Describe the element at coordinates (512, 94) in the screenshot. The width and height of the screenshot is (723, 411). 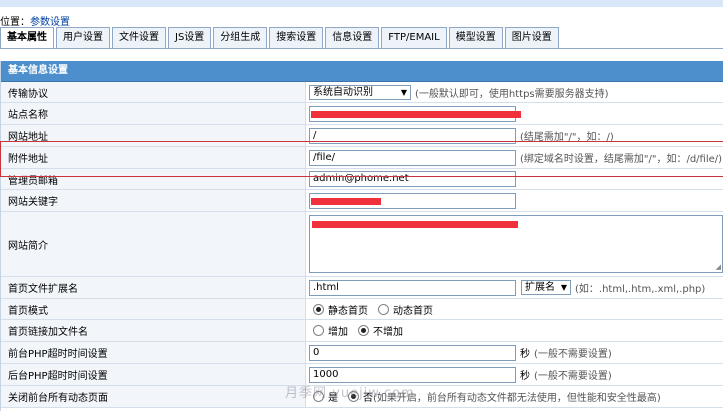
I see `protocol-hint: (一般默认即可，使用https需要服务器支持)` at that location.